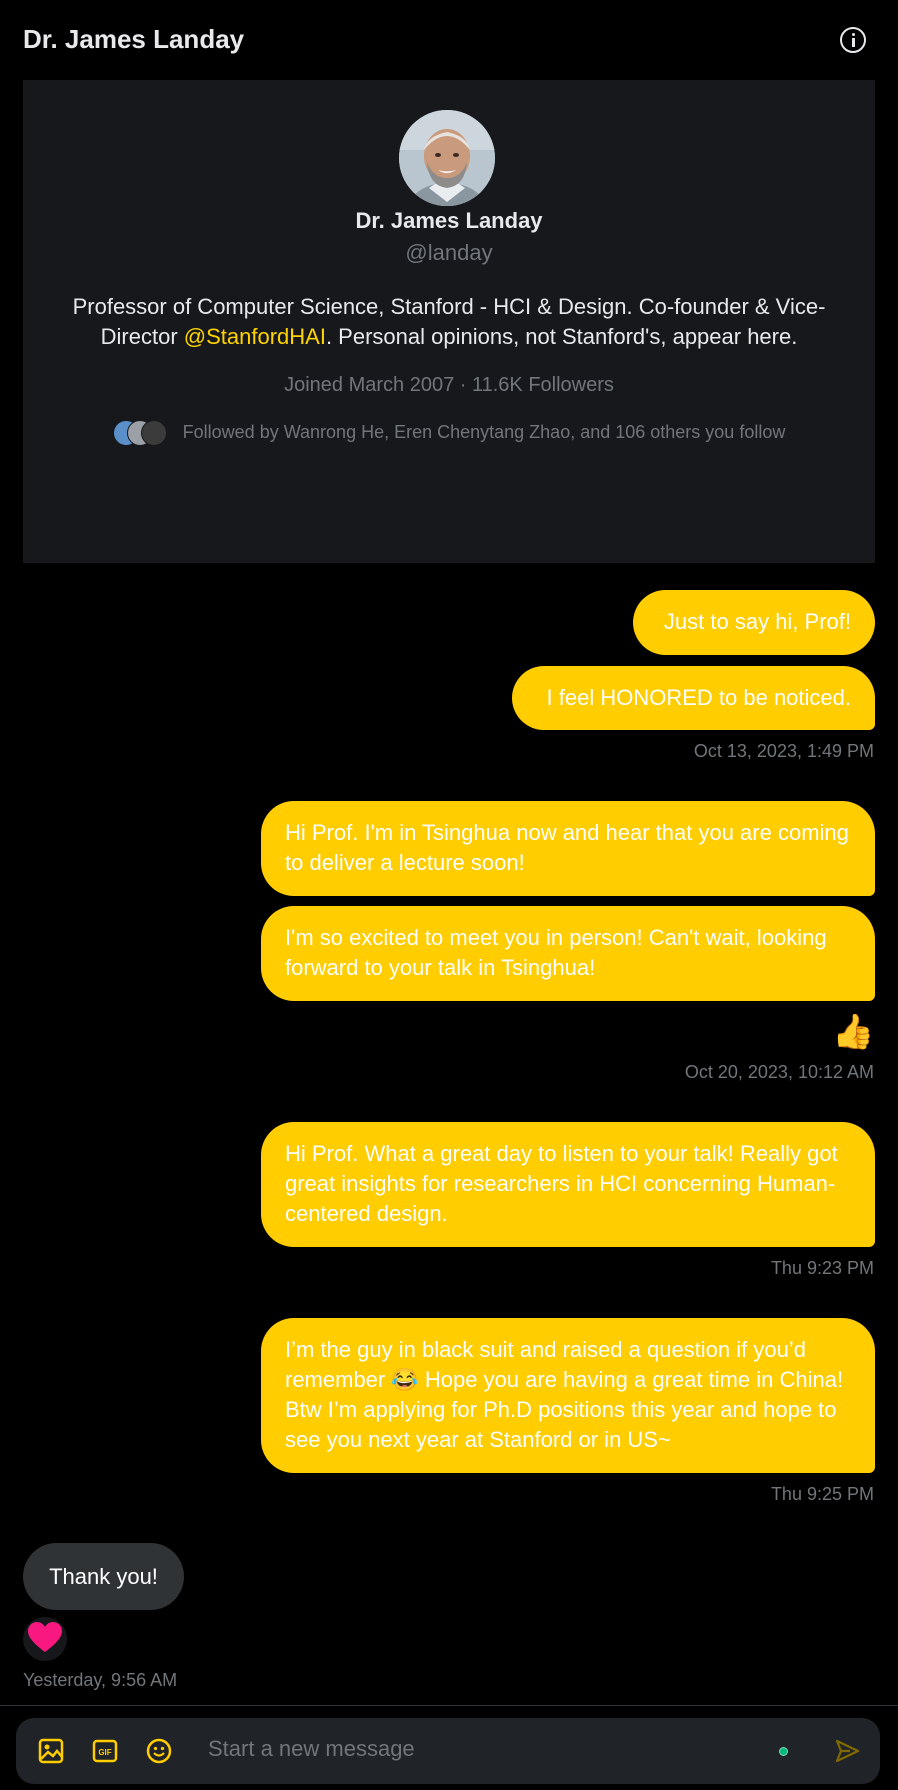  Describe the element at coordinates (783, 751) in the screenshot. I see `timestamp: Oct 13, 2023, 1:49 PM` at that location.